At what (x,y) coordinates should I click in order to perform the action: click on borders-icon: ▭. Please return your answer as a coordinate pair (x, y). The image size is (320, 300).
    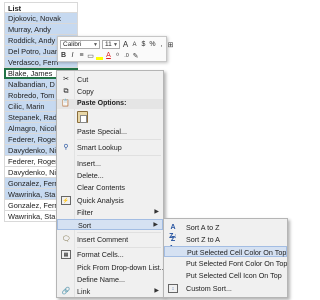
    Looking at the image, I should click on (90, 56).